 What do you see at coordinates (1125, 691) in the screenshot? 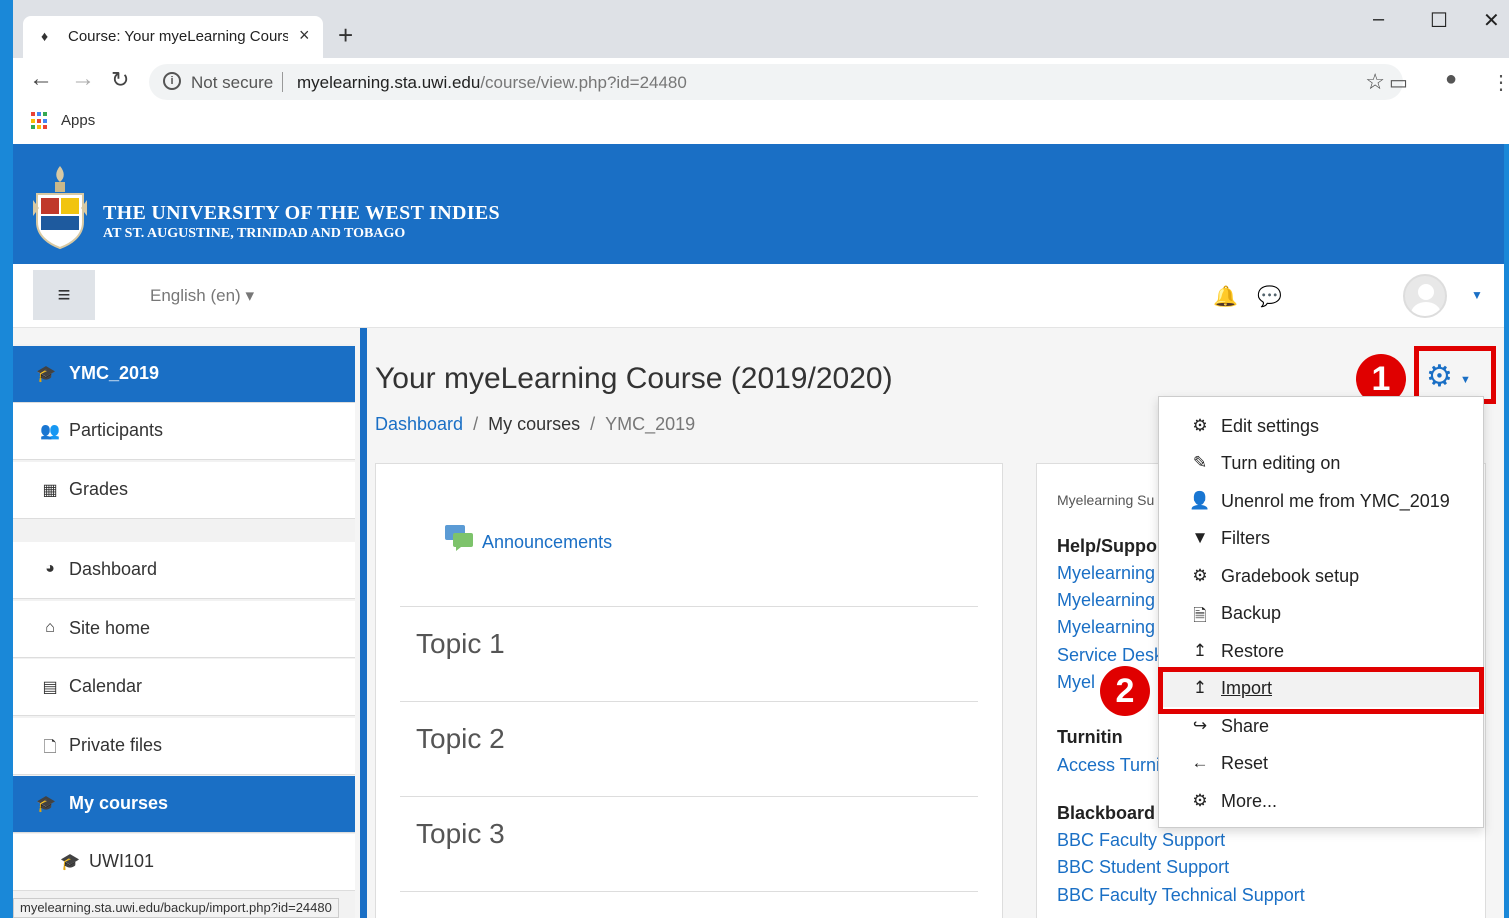
I see `step-badge-2: 2` at bounding box center [1125, 691].